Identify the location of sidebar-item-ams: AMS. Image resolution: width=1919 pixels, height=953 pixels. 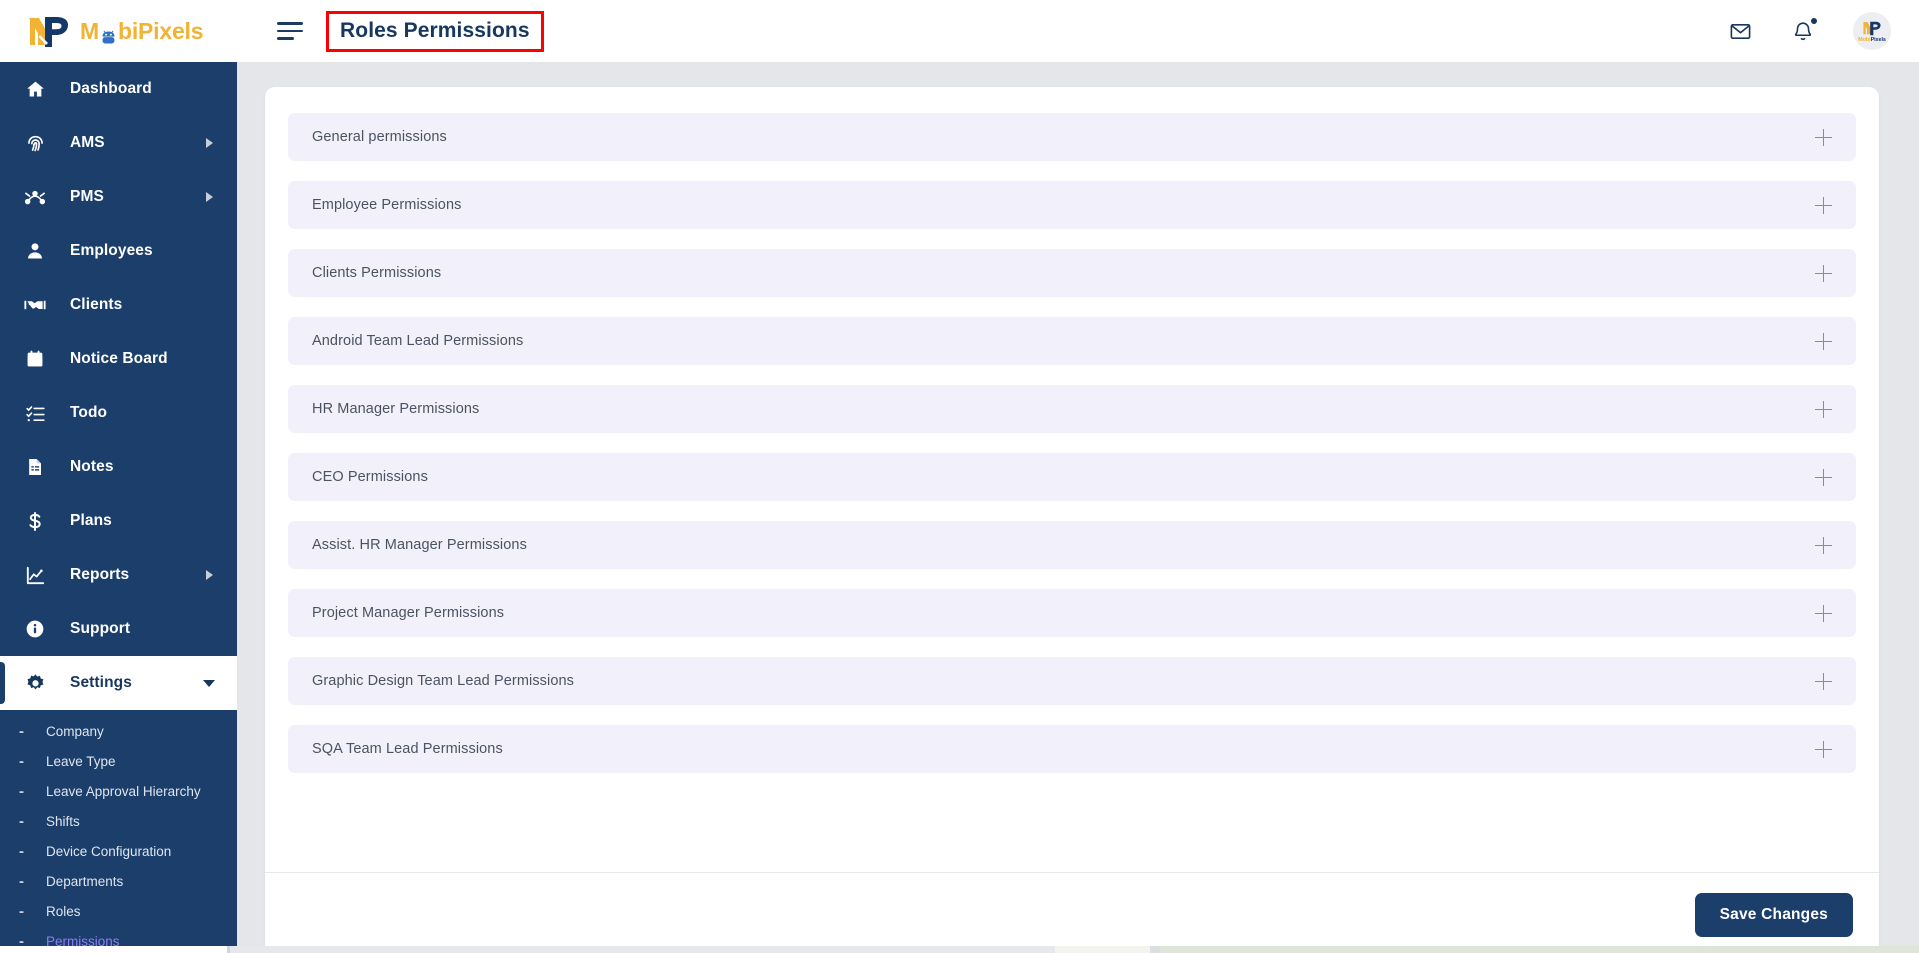
(118, 143).